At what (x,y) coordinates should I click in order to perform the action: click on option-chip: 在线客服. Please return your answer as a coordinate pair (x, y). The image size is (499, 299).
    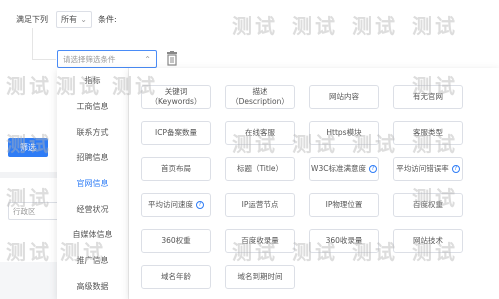
    Looking at the image, I should click on (260, 133).